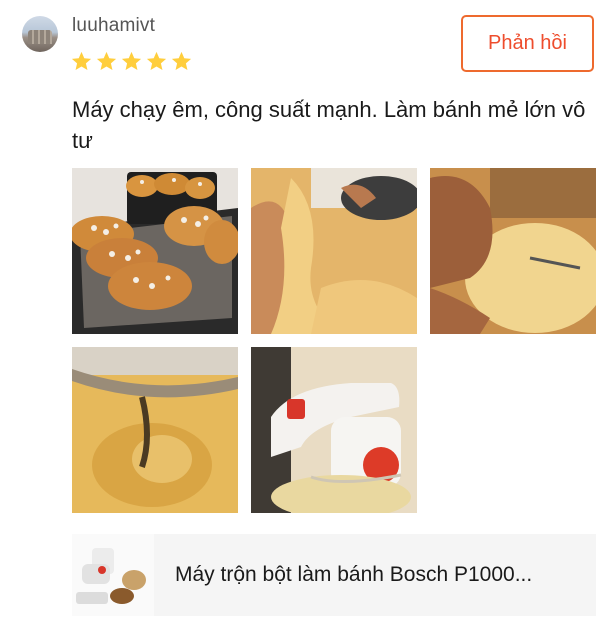 The height and width of the screenshot is (640, 616). What do you see at coordinates (114, 25) in the screenshot?
I see `reviewer-username: luuhamivt` at bounding box center [114, 25].